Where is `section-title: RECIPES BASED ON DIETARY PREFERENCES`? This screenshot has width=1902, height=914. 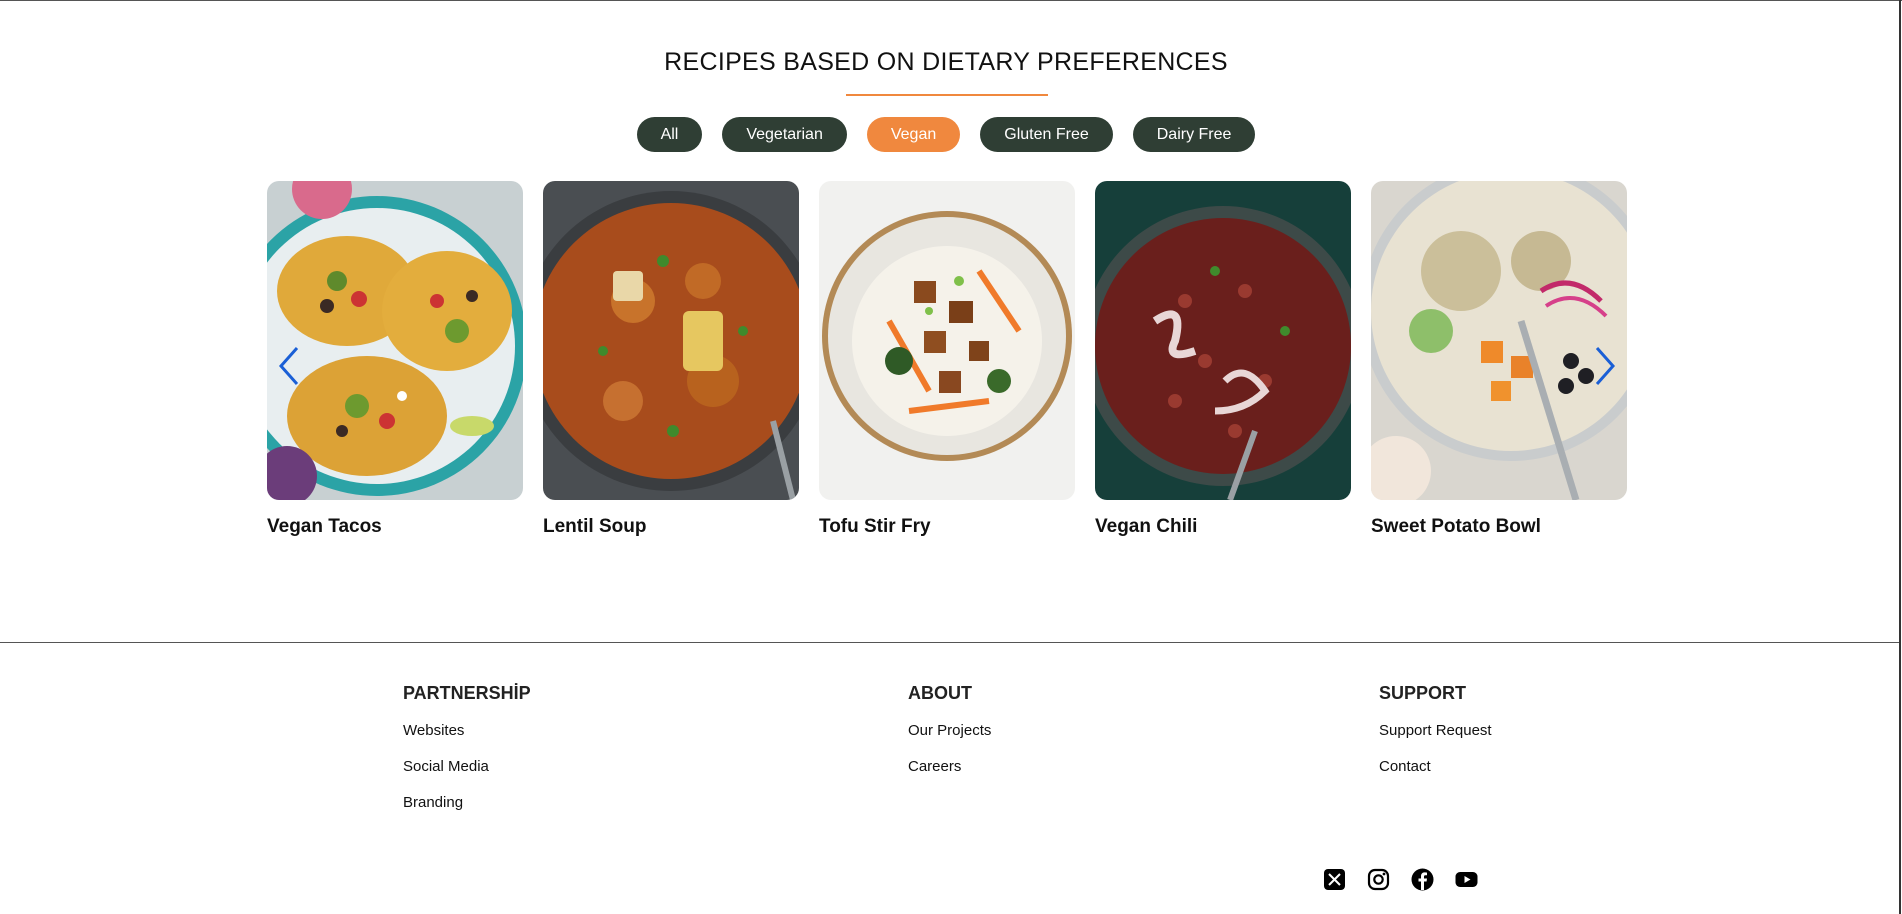 section-title: RECIPES BASED ON DIETARY PREFERENCES is located at coordinates (946, 62).